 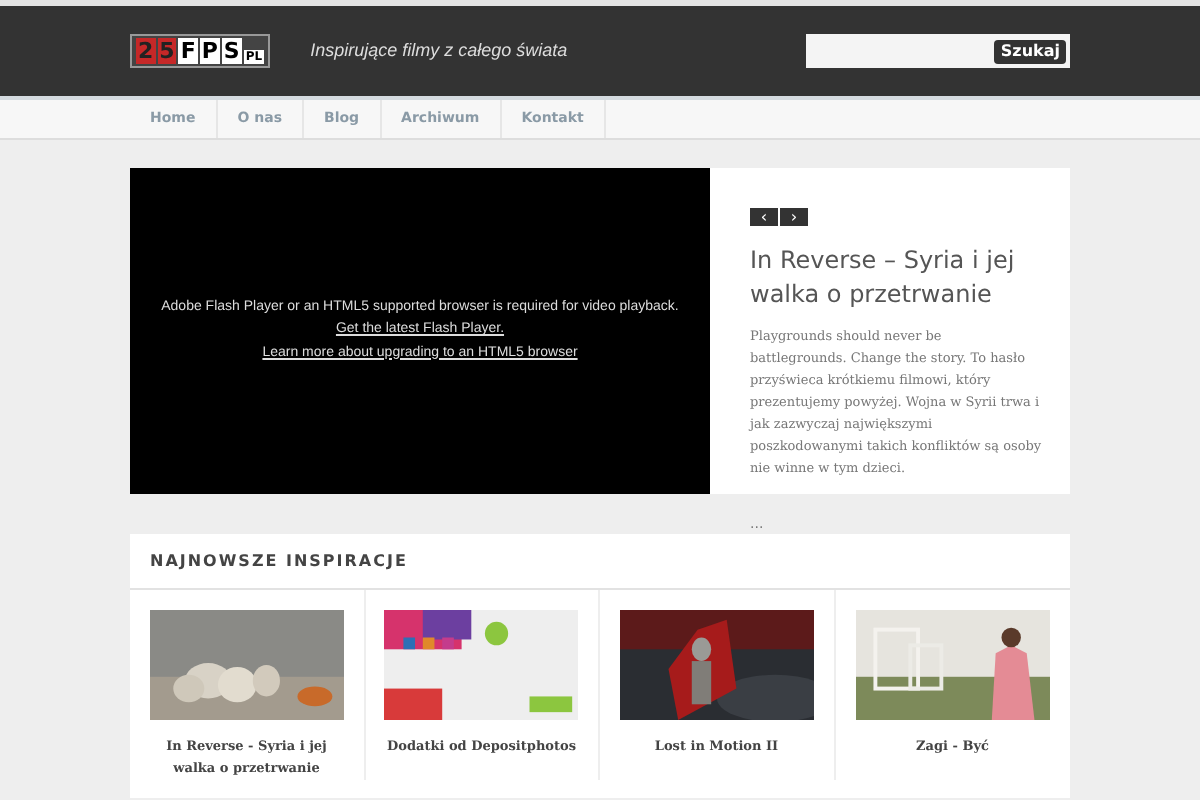 What do you see at coordinates (146, 51) in the screenshot?
I see `logo-letter: 2` at bounding box center [146, 51].